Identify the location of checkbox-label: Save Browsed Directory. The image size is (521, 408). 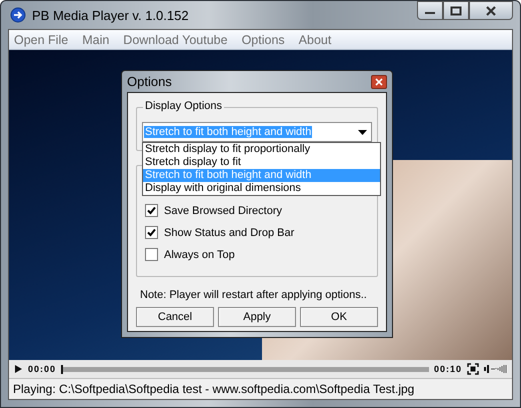
(223, 210).